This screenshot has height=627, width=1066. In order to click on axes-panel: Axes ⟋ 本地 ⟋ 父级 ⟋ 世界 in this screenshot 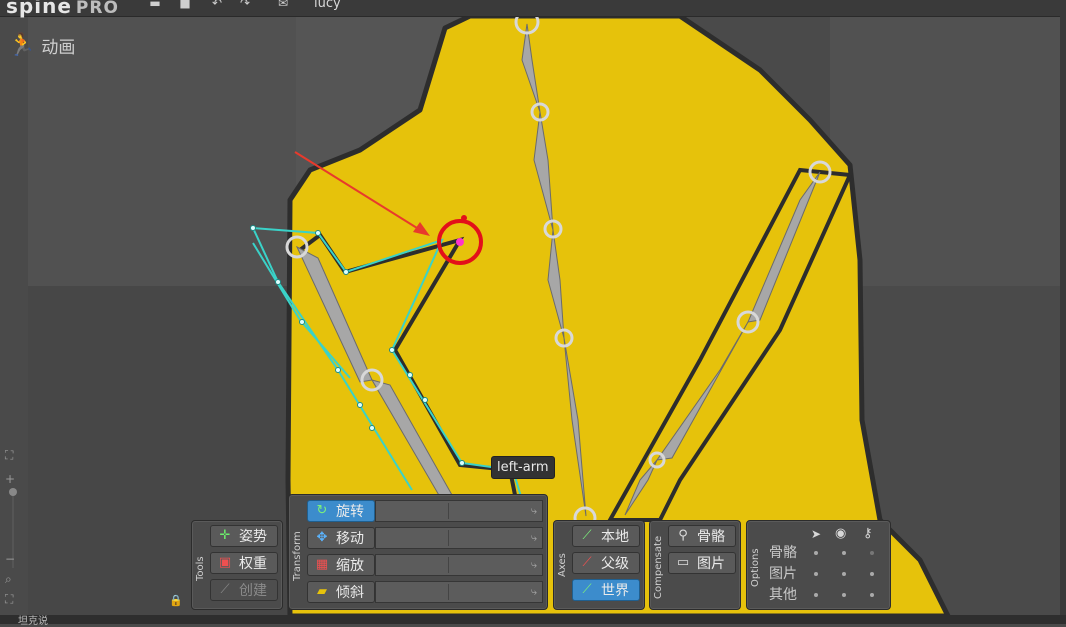, I will do `click(599, 565)`.